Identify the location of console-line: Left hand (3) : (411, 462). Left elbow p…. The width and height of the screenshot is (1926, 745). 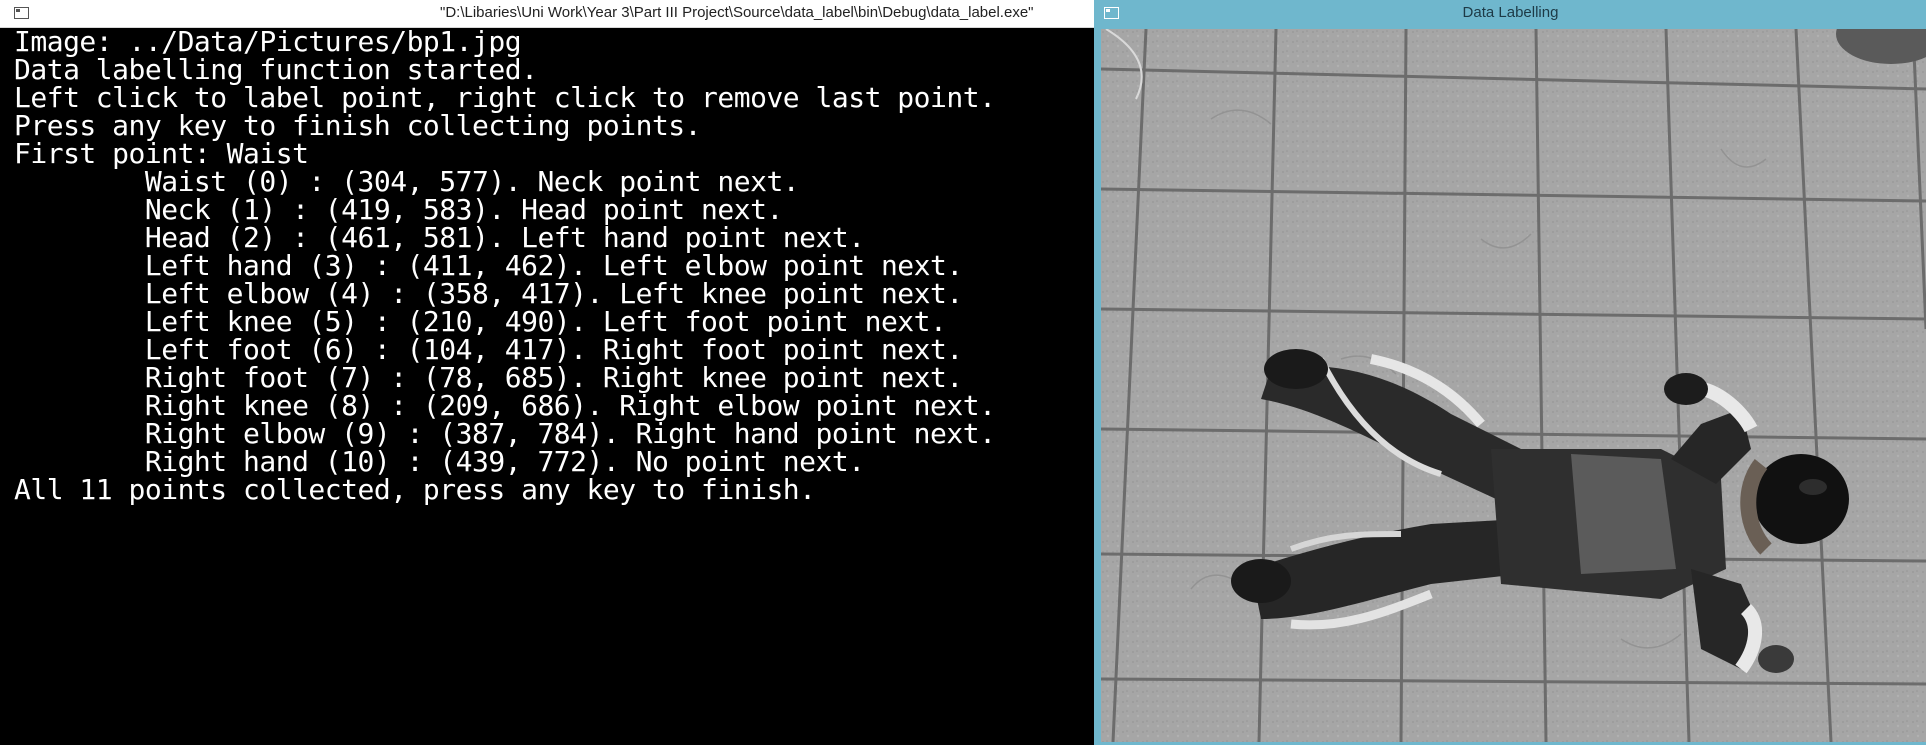
(488, 265).